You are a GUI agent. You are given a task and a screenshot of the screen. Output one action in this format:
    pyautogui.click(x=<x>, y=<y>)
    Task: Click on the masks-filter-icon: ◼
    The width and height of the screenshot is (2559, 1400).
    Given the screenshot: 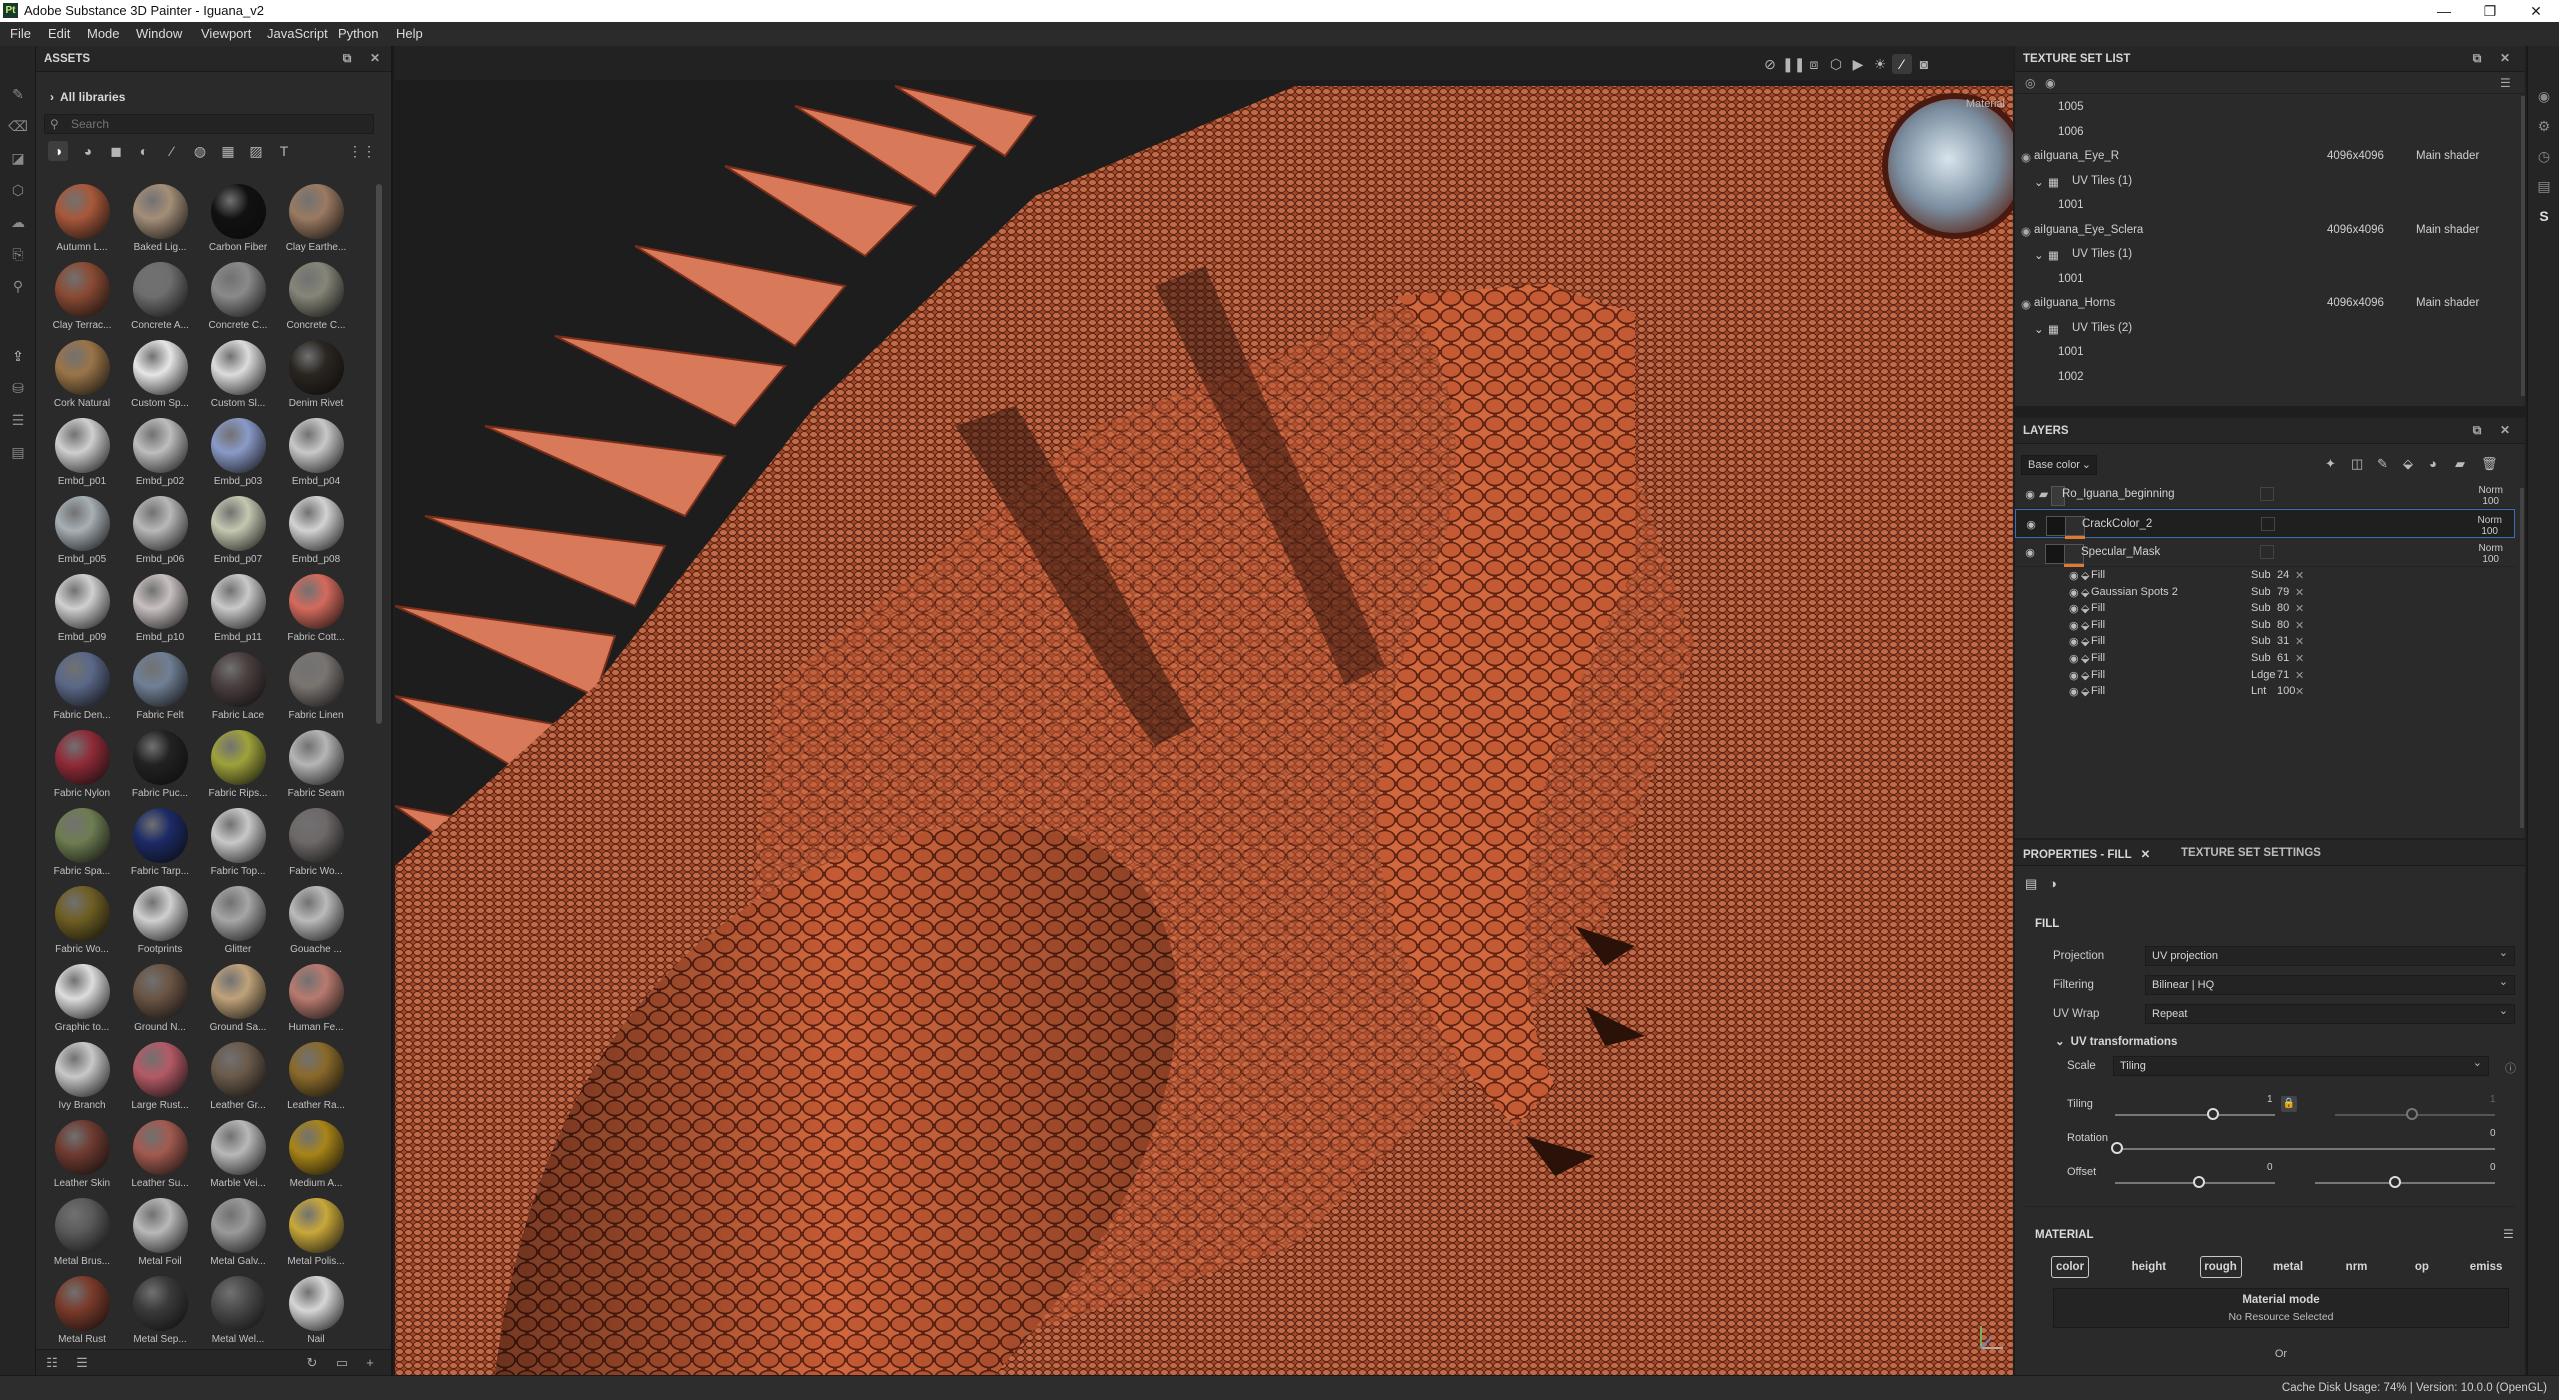 What is the action you would take?
    pyautogui.click(x=116, y=151)
    